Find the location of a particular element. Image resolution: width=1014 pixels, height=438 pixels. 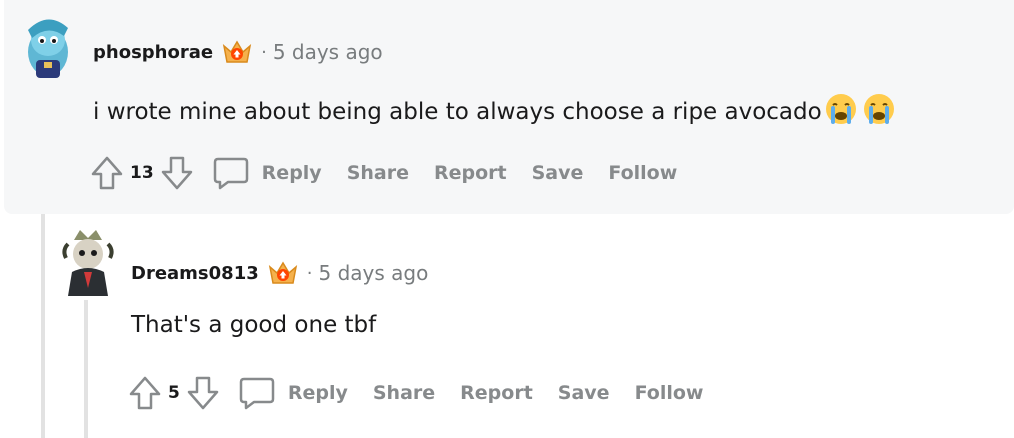

vote-score: 5 is located at coordinates (174, 393).